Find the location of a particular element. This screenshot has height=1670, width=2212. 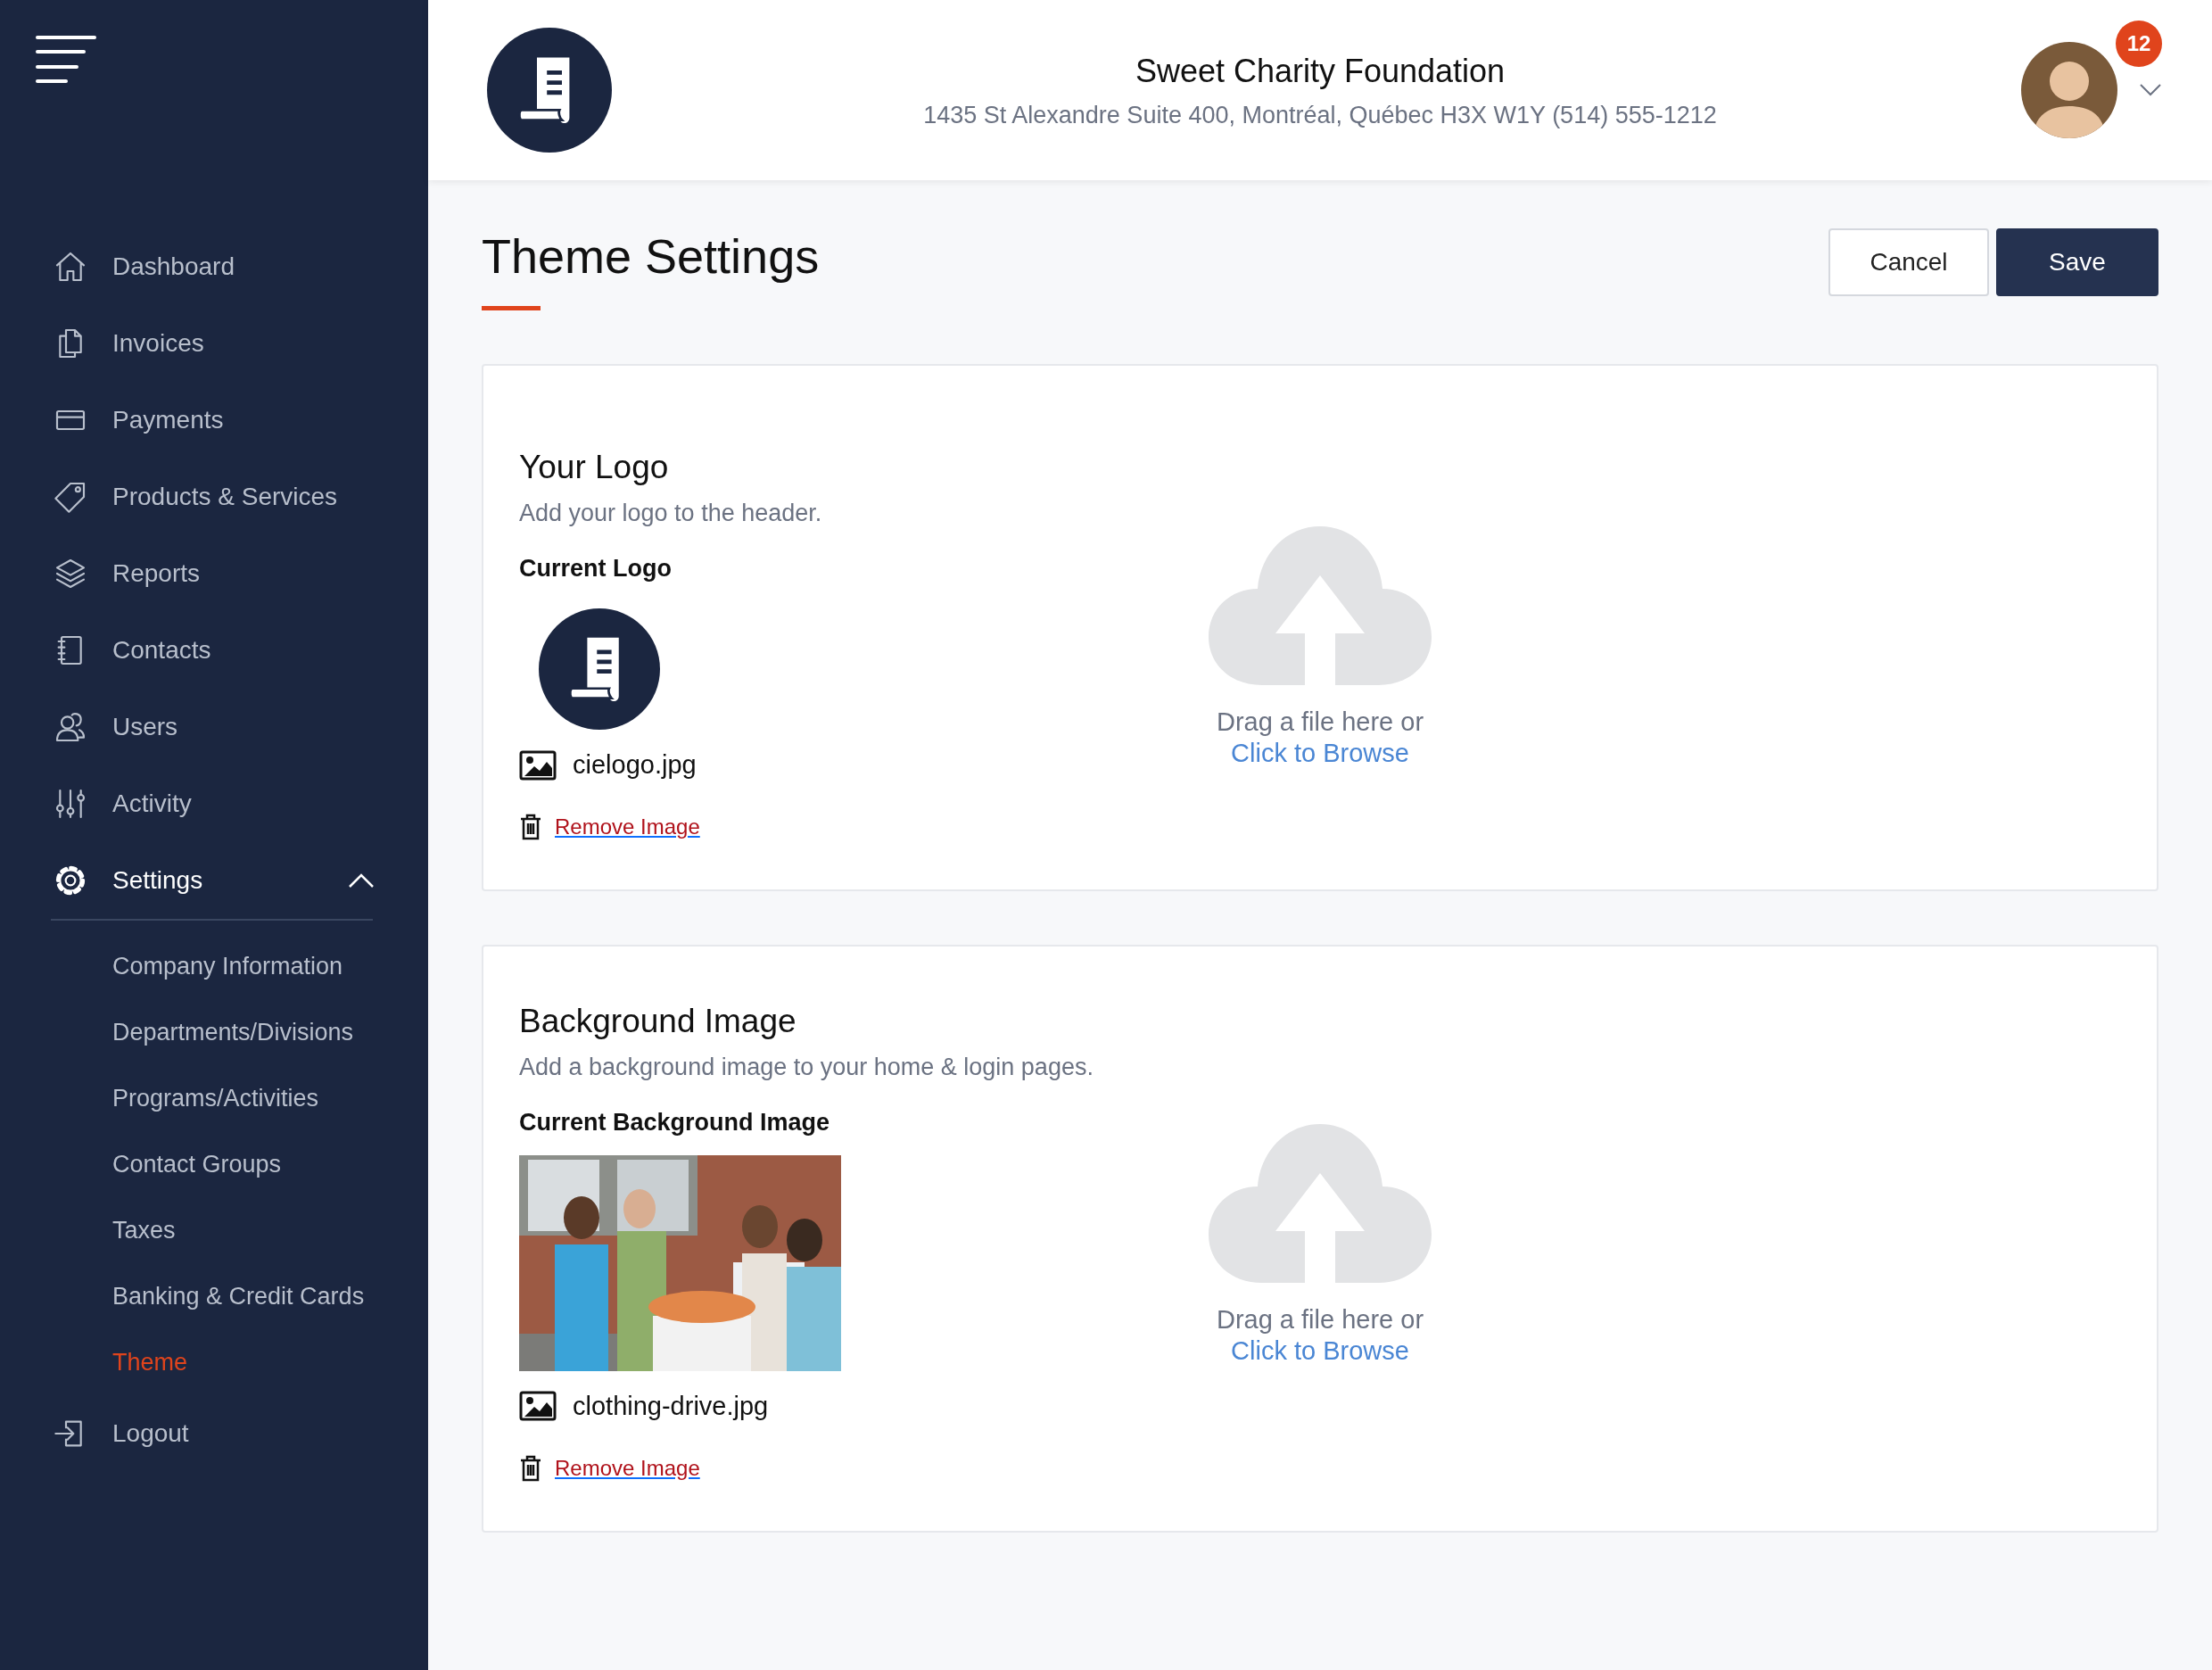

submenu-item: Departments/Divisions is located at coordinates (214, 1032).